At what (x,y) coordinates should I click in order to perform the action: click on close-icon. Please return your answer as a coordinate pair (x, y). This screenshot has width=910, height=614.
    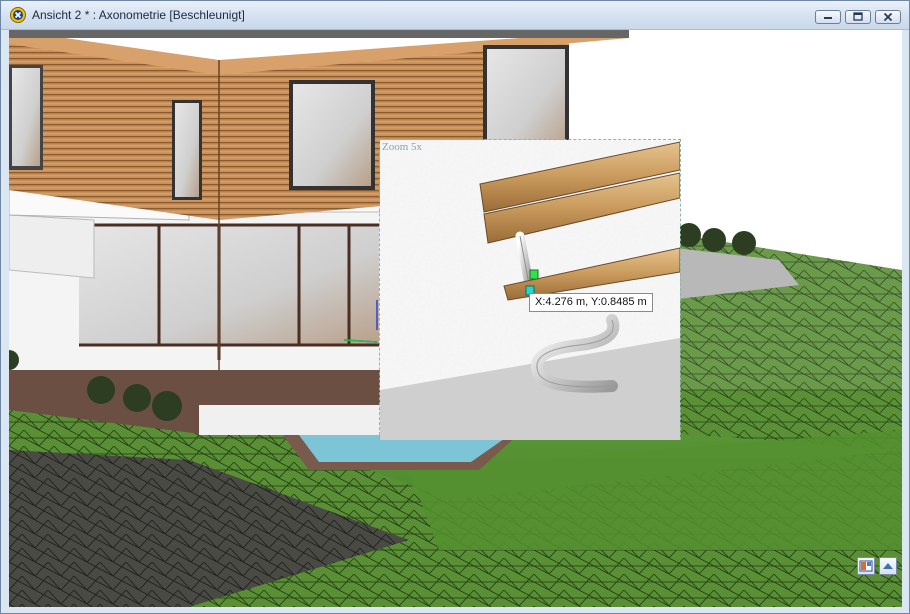
    Looking at the image, I should click on (888, 17).